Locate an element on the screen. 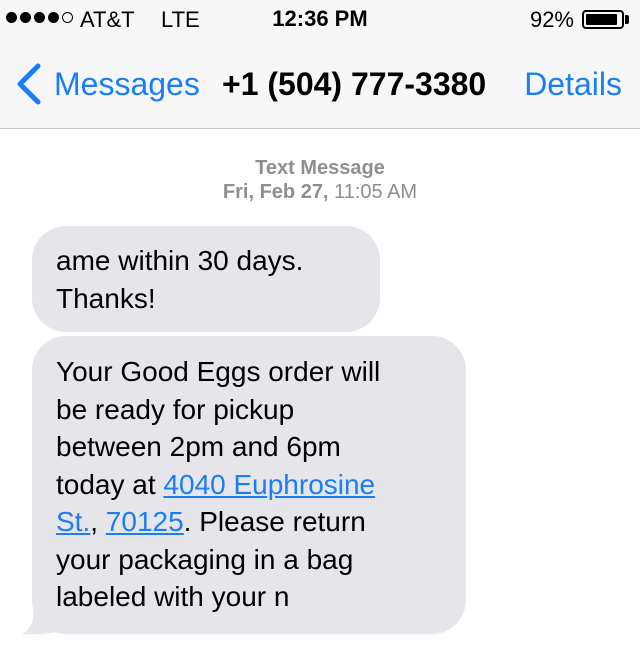 The height and width of the screenshot is (654, 640). battery-icon is located at coordinates (603, 19).